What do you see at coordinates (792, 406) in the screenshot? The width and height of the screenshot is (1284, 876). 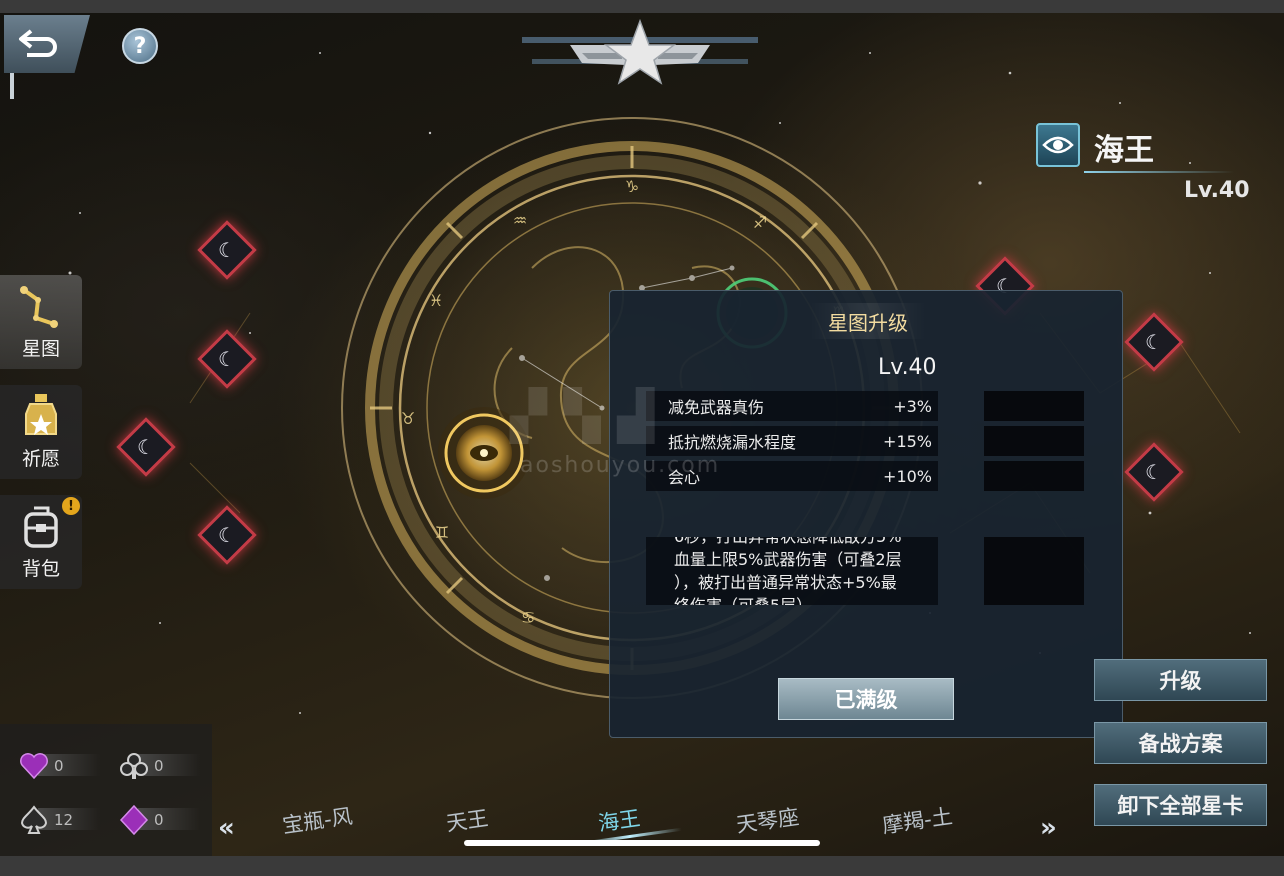 I see `stat-row: 减免武器真伤 +3%` at bounding box center [792, 406].